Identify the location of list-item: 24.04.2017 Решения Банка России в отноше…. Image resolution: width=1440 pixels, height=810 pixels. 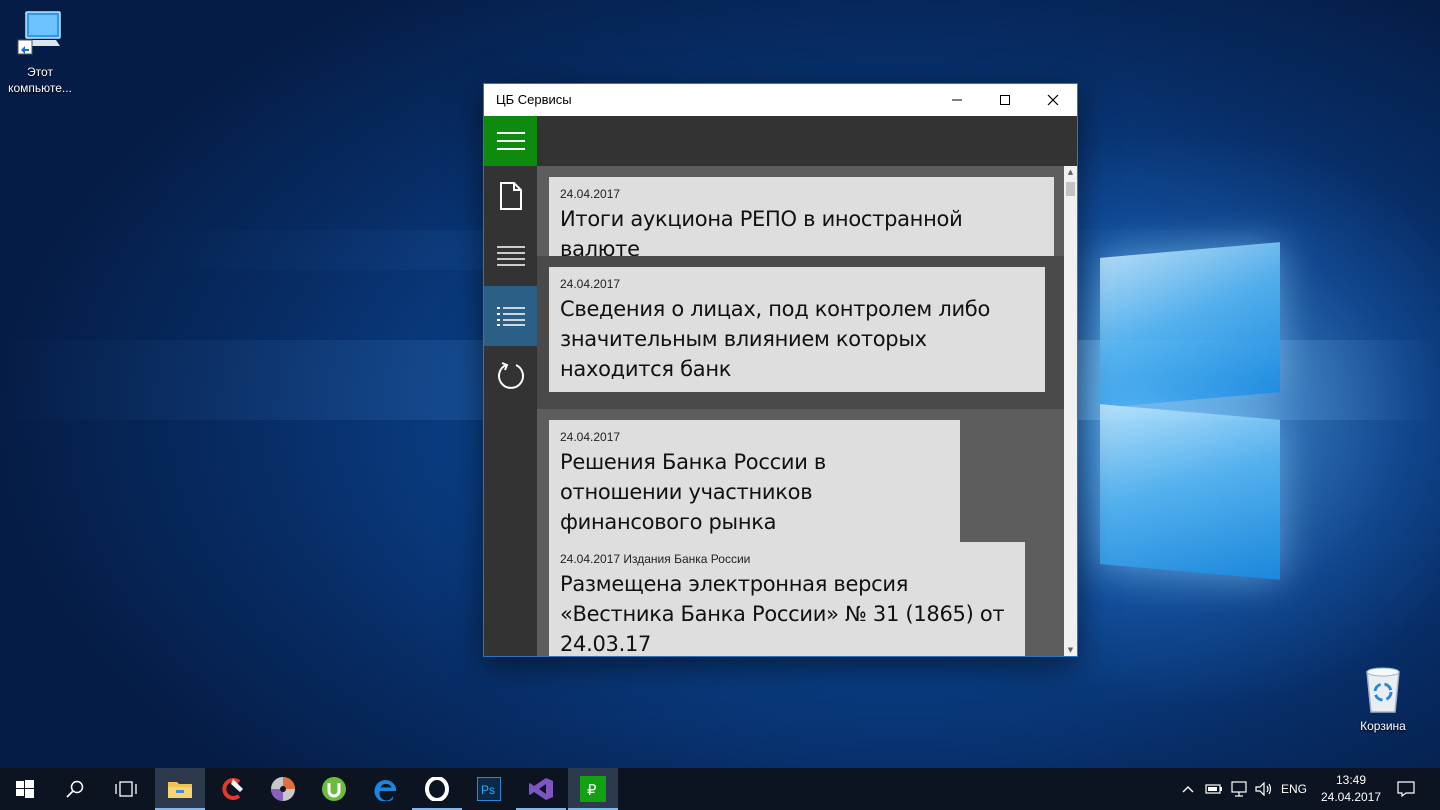
(800, 477).